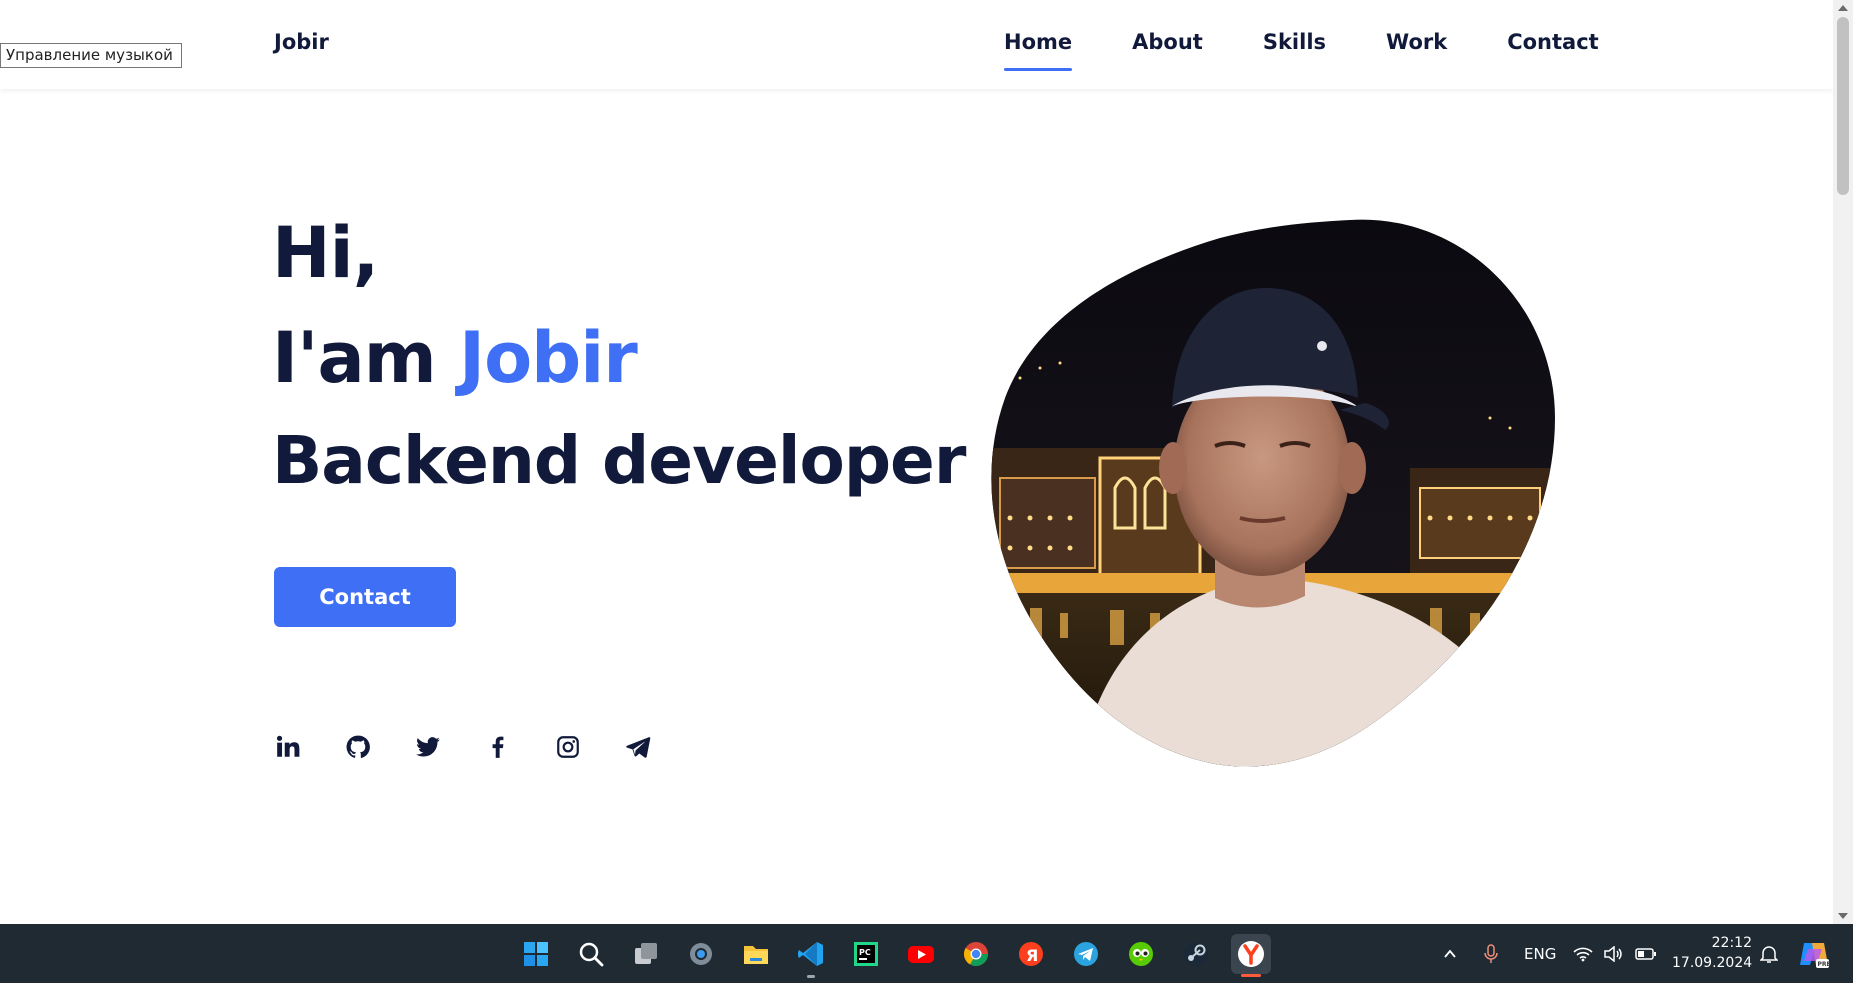 The width and height of the screenshot is (1853, 983). Describe the element at coordinates (1553, 42) in the screenshot. I see `nav-contact: Contact` at that location.